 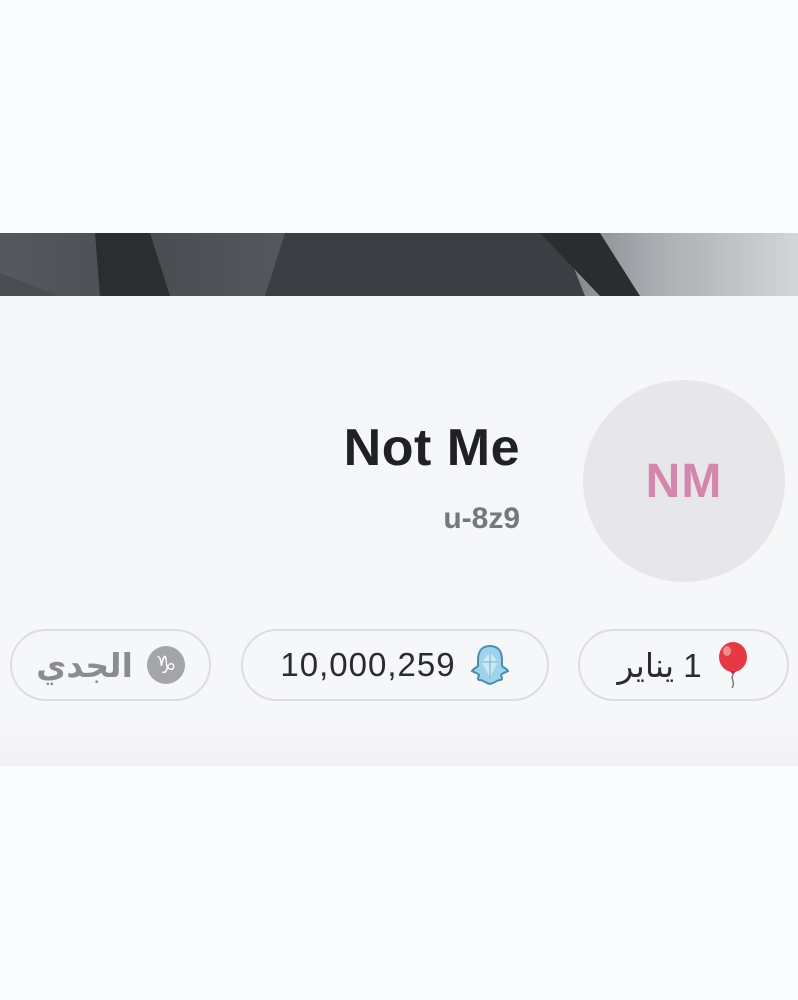 I want to click on card-bottom-shadow, so click(x=399, y=743).